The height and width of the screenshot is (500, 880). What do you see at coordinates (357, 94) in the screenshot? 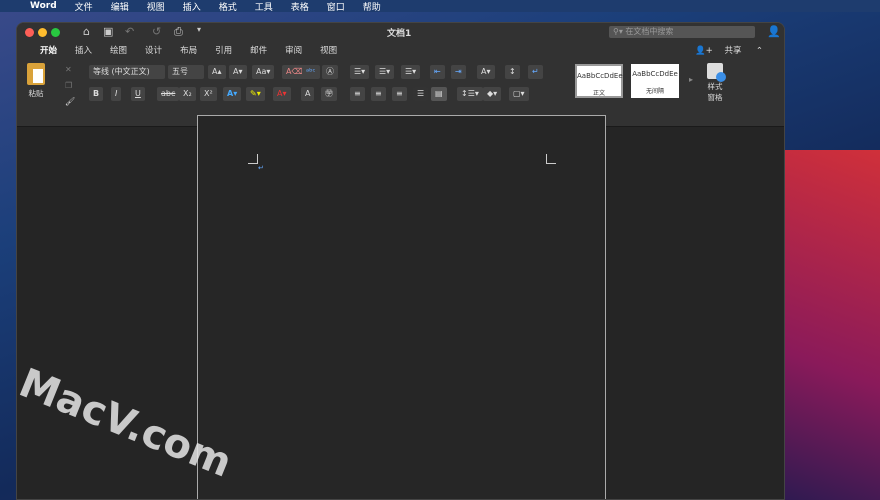
I see `align-left-button: ≡` at bounding box center [357, 94].